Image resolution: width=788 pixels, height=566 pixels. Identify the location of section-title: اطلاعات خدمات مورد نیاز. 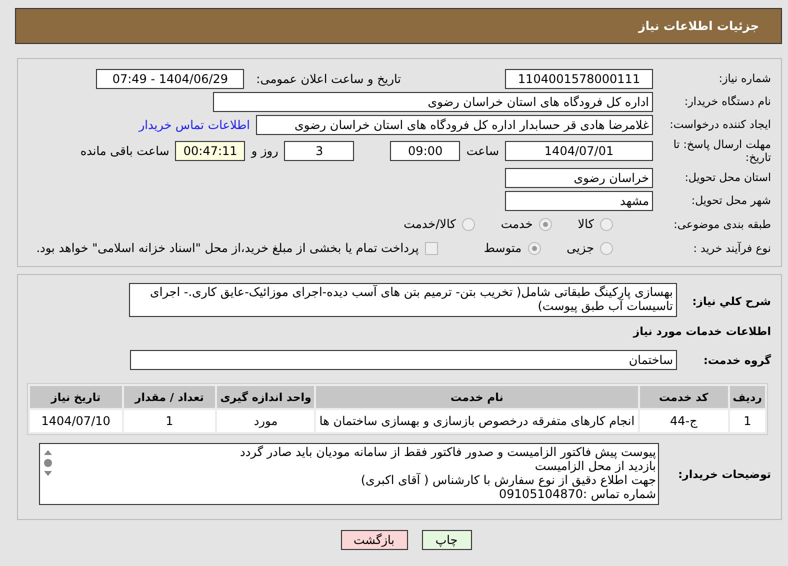
(701, 331).